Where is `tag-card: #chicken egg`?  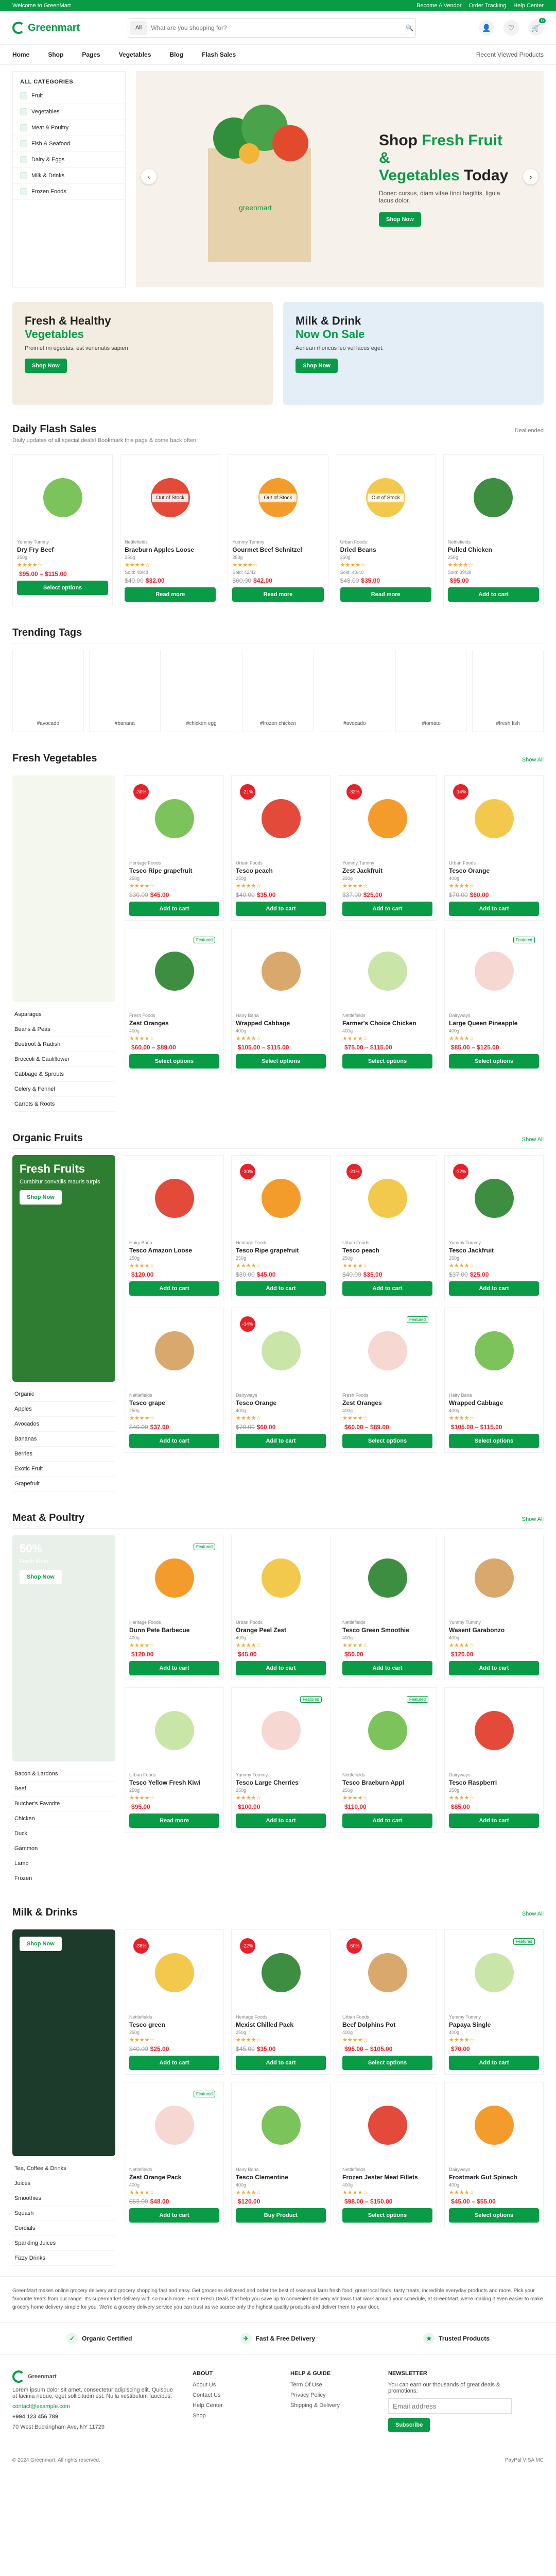 tag-card: #chicken egg is located at coordinates (201, 691).